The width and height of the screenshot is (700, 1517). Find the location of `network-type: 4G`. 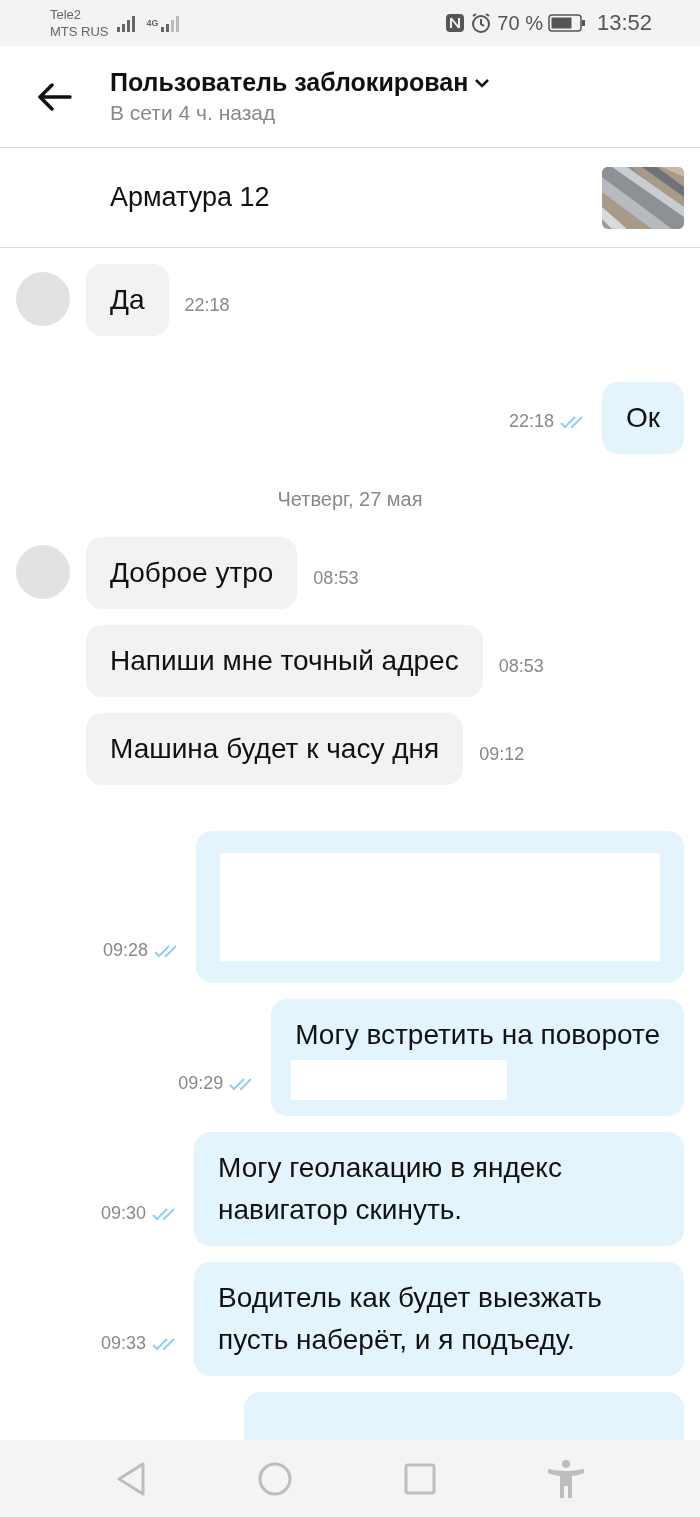

network-type: 4G is located at coordinates (152, 23).